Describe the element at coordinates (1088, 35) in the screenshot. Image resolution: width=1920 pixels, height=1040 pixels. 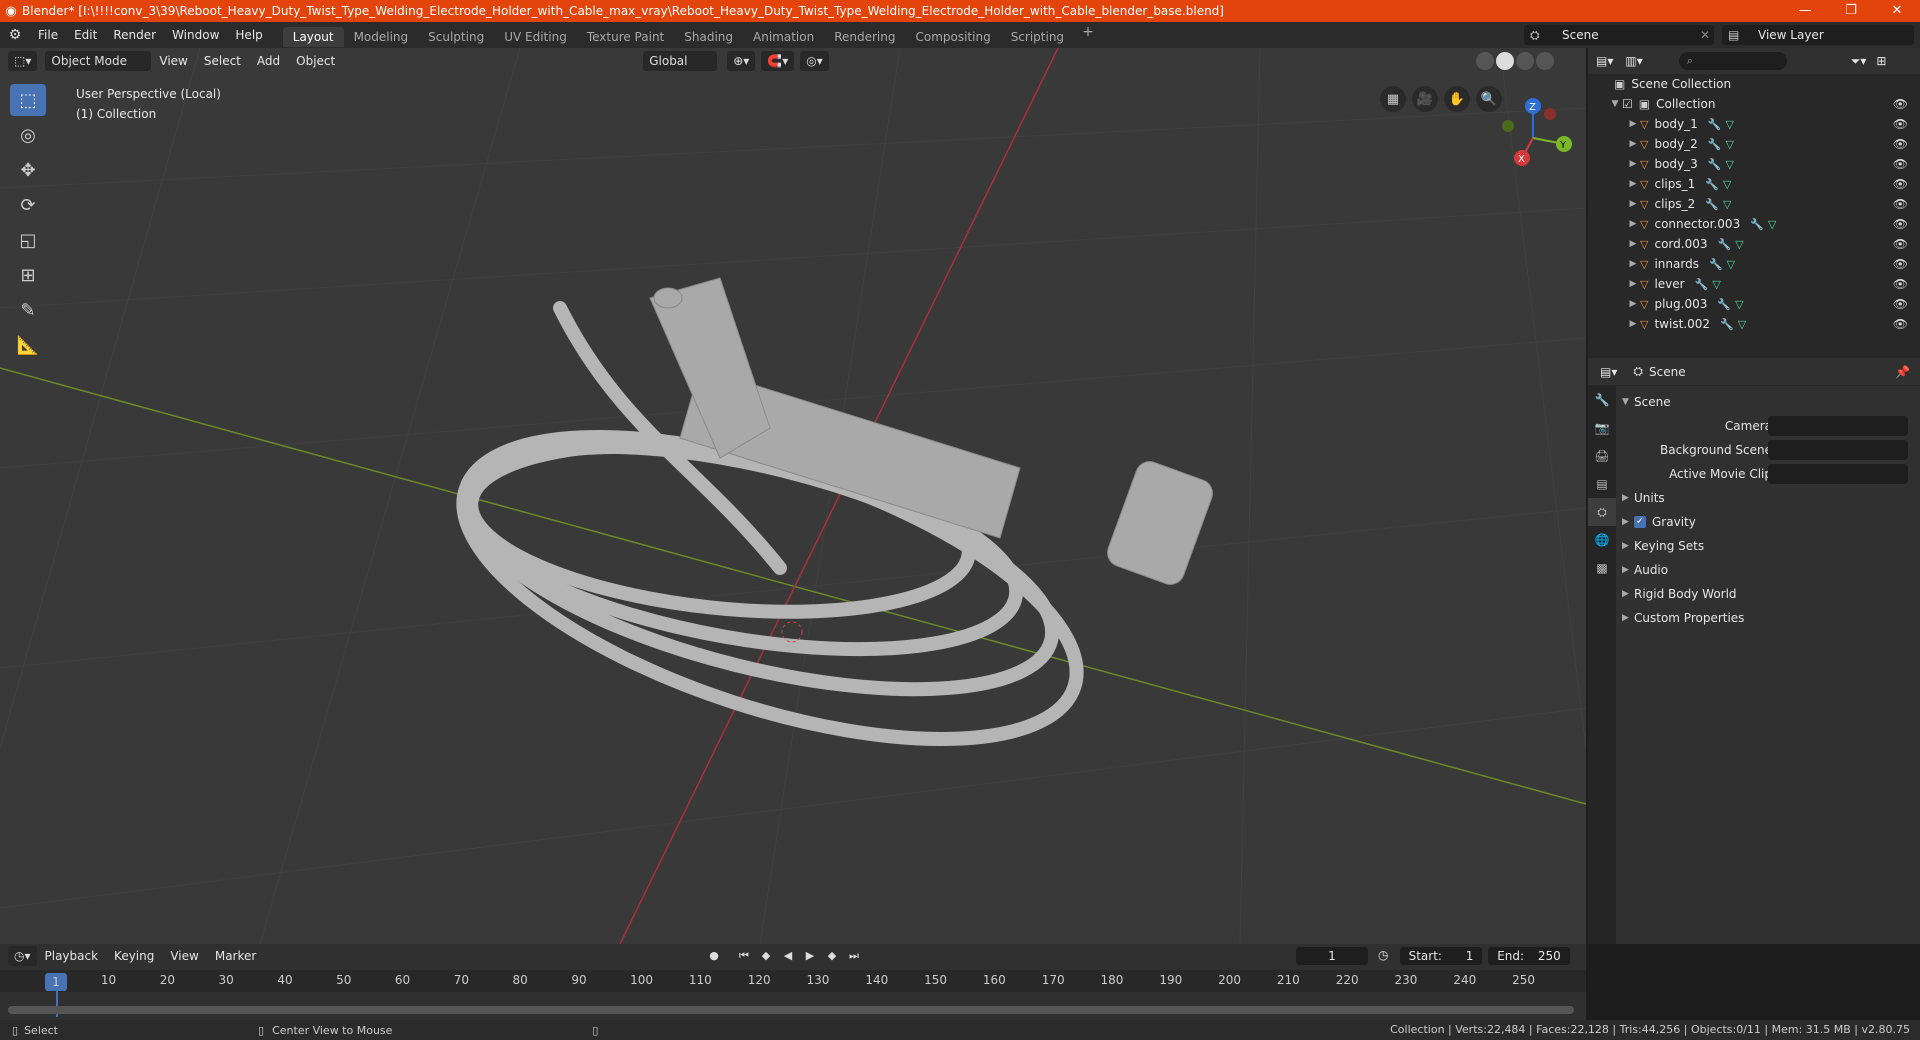
I see `add-workspace-icon: +` at that location.